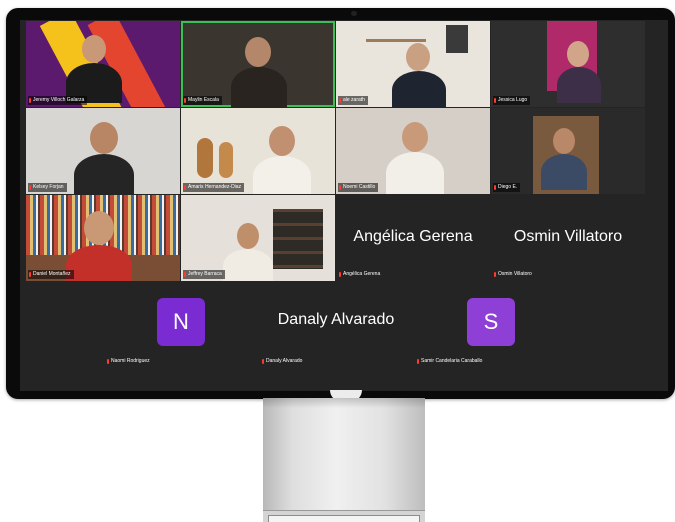 The height and width of the screenshot is (522, 675). I want to click on participant-display-name: Osmin Villatoro, so click(568, 236).